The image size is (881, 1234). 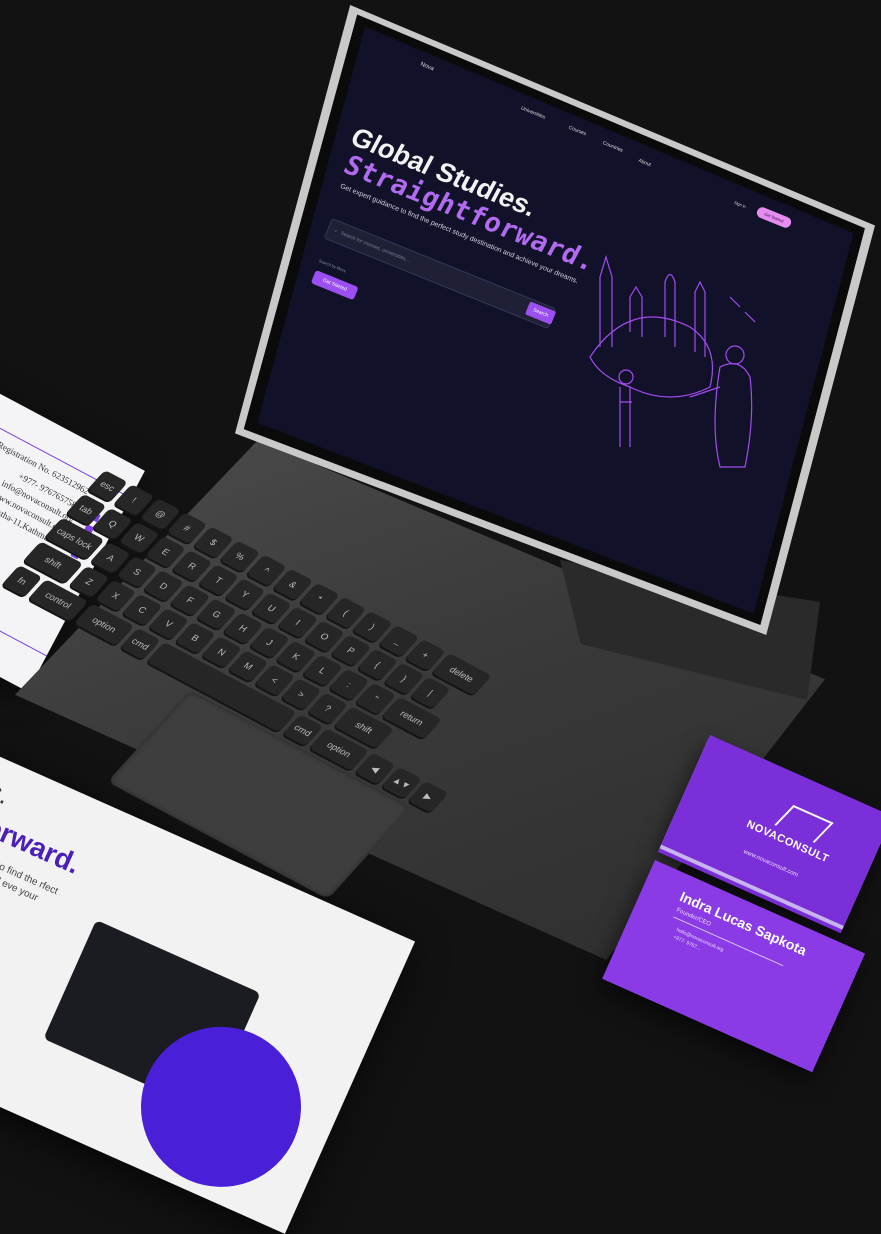 I want to click on search-button: Search, so click(x=540, y=313).